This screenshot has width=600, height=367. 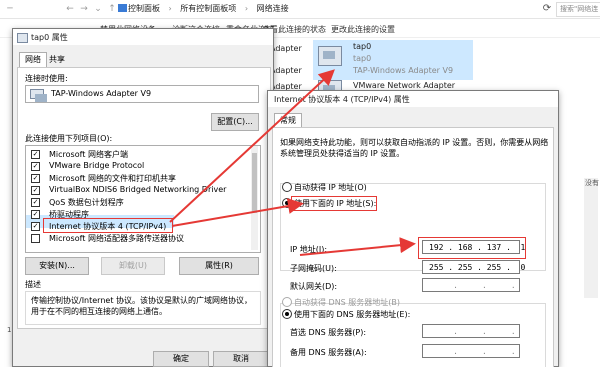 I want to click on arrow-to-ip-field, so click(x=357, y=246).